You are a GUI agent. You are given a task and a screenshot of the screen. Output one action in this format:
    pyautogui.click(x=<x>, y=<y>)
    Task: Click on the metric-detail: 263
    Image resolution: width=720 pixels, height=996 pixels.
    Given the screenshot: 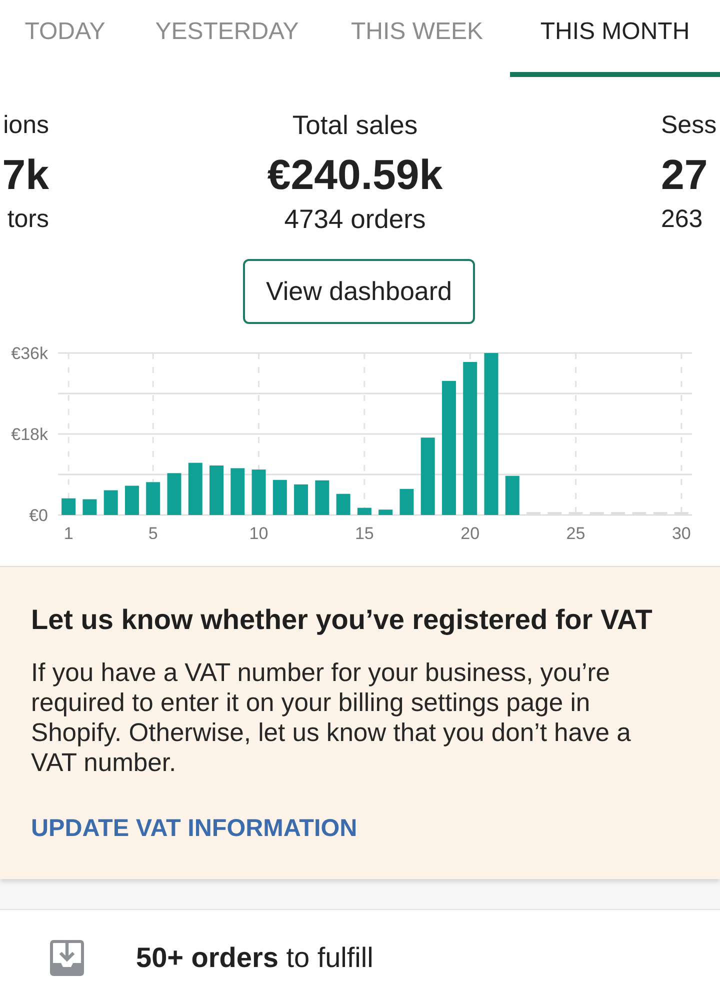 What is the action you would take?
    pyautogui.click(x=682, y=219)
    